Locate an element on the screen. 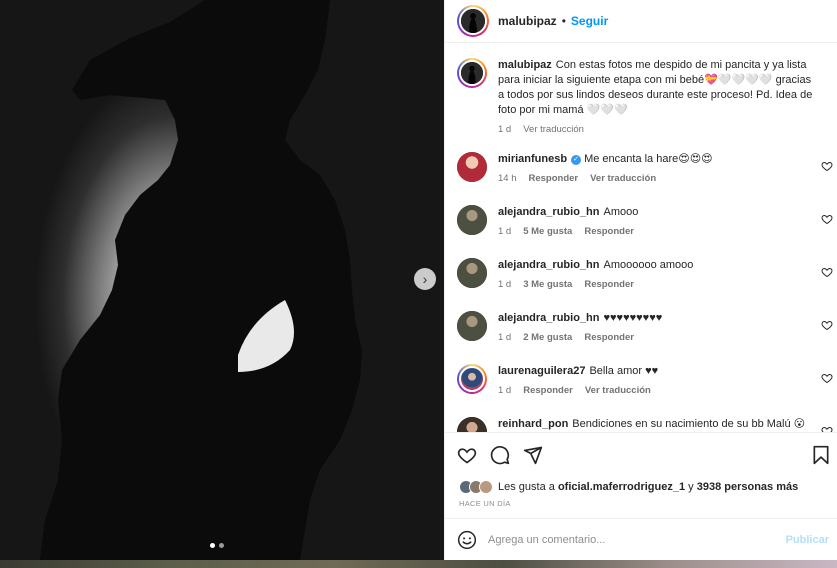 This screenshot has width=837, height=568. post-date: HACE UN DÍA is located at coordinates (485, 503).